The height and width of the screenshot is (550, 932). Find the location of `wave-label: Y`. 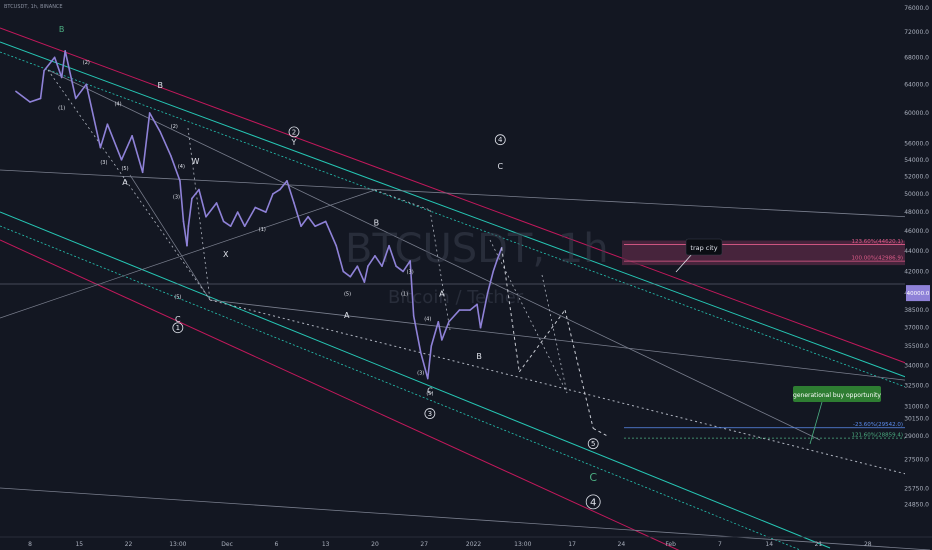

wave-label: Y is located at coordinates (294, 142).